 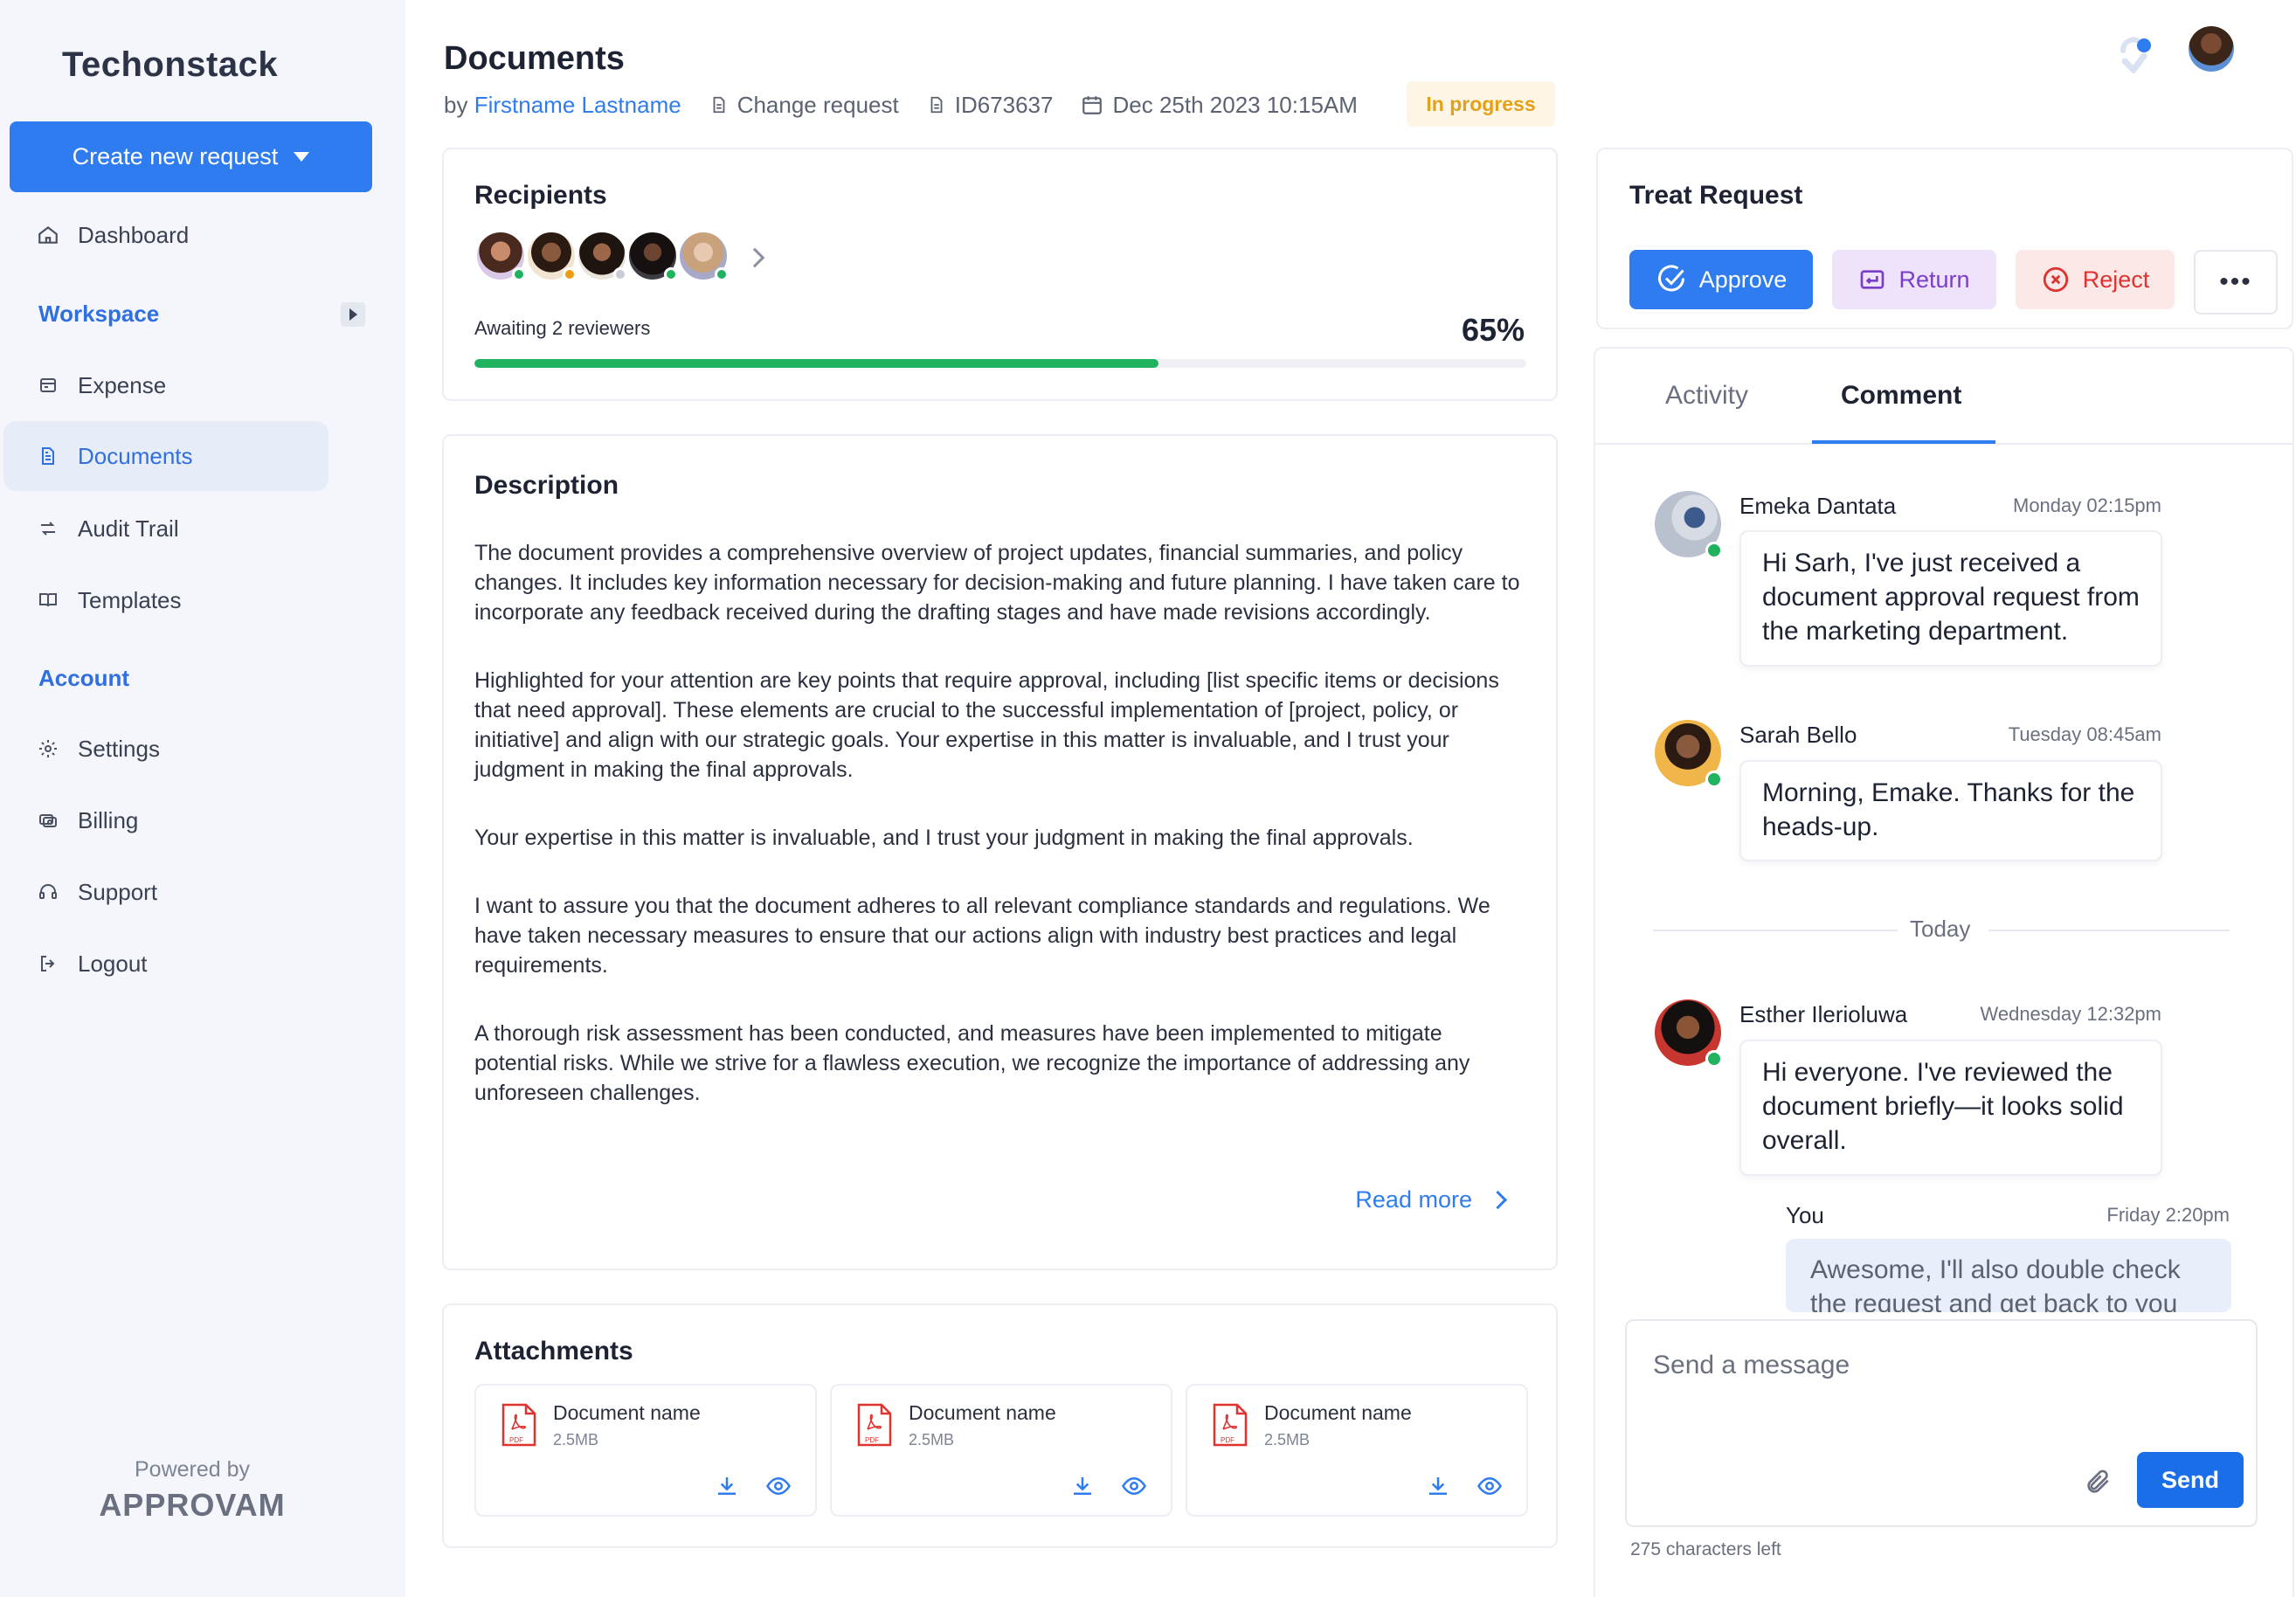 I want to click on progress-bar, so click(x=1000, y=363).